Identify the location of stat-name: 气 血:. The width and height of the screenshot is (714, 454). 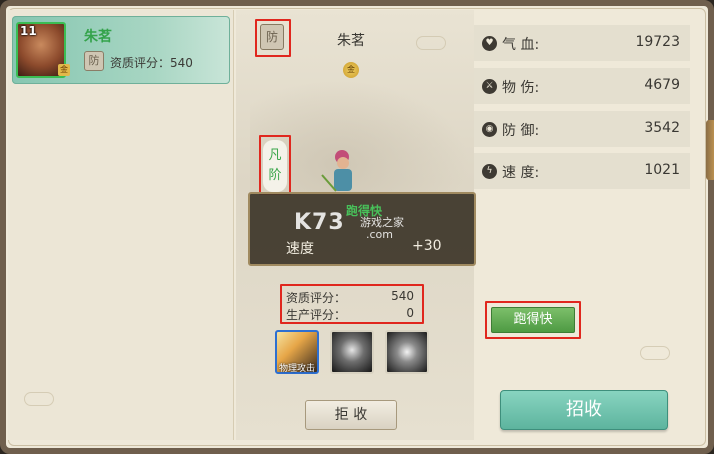
(521, 45).